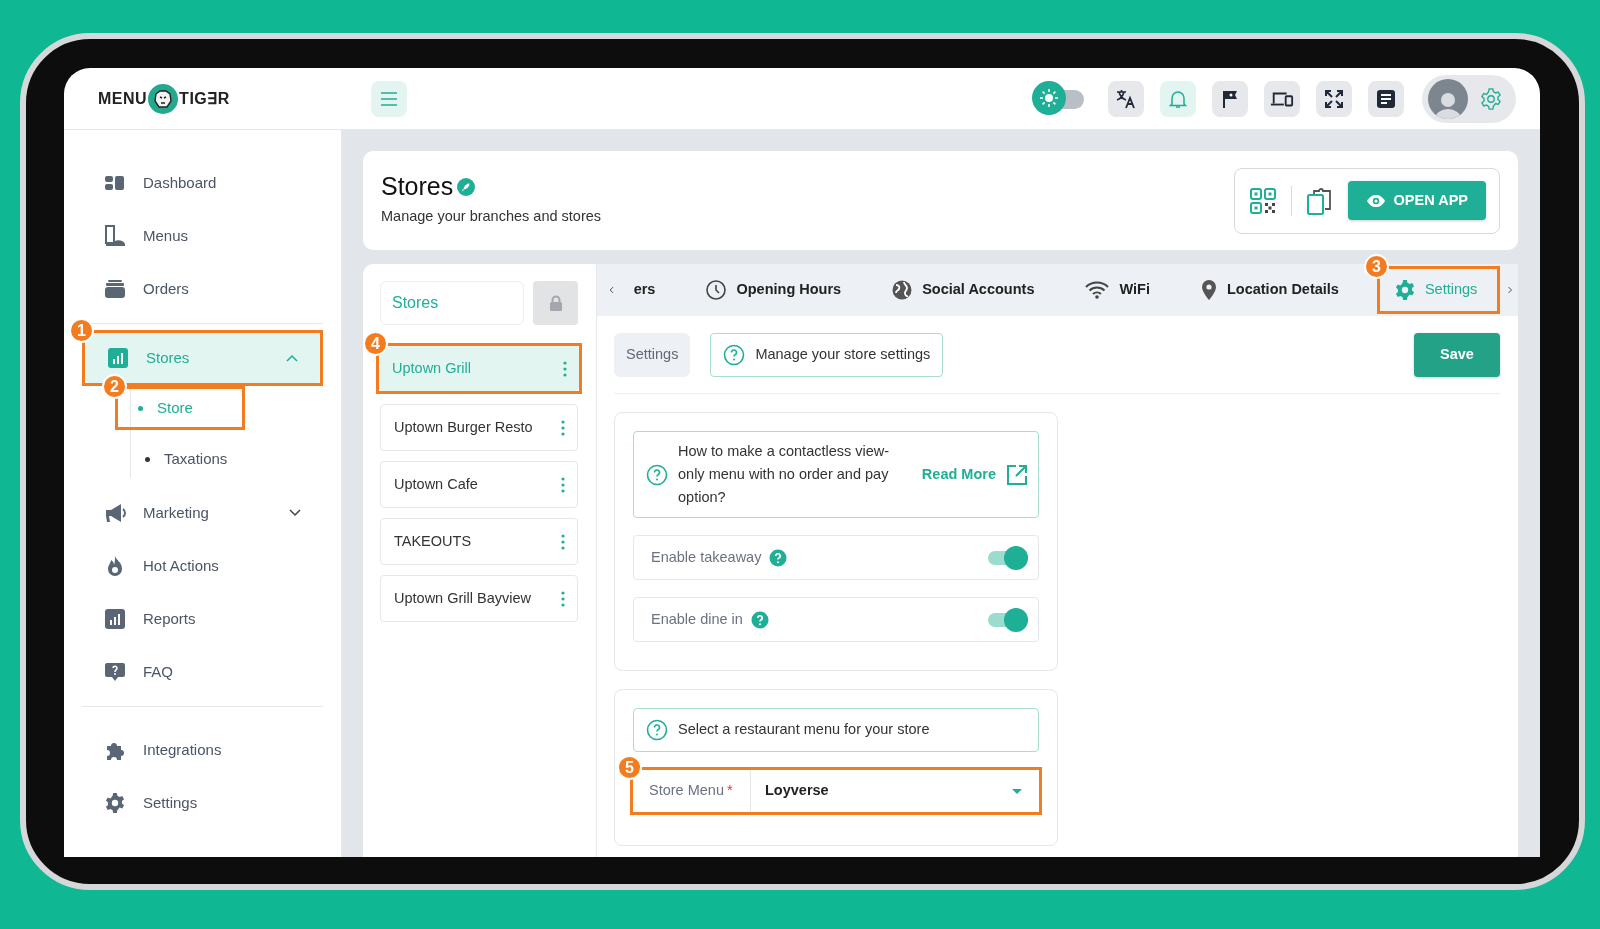 The width and height of the screenshot is (1600, 929). What do you see at coordinates (784, 474) in the screenshot?
I see `help-text: How to make a contactless view-only menu with no order and pay option?` at bounding box center [784, 474].